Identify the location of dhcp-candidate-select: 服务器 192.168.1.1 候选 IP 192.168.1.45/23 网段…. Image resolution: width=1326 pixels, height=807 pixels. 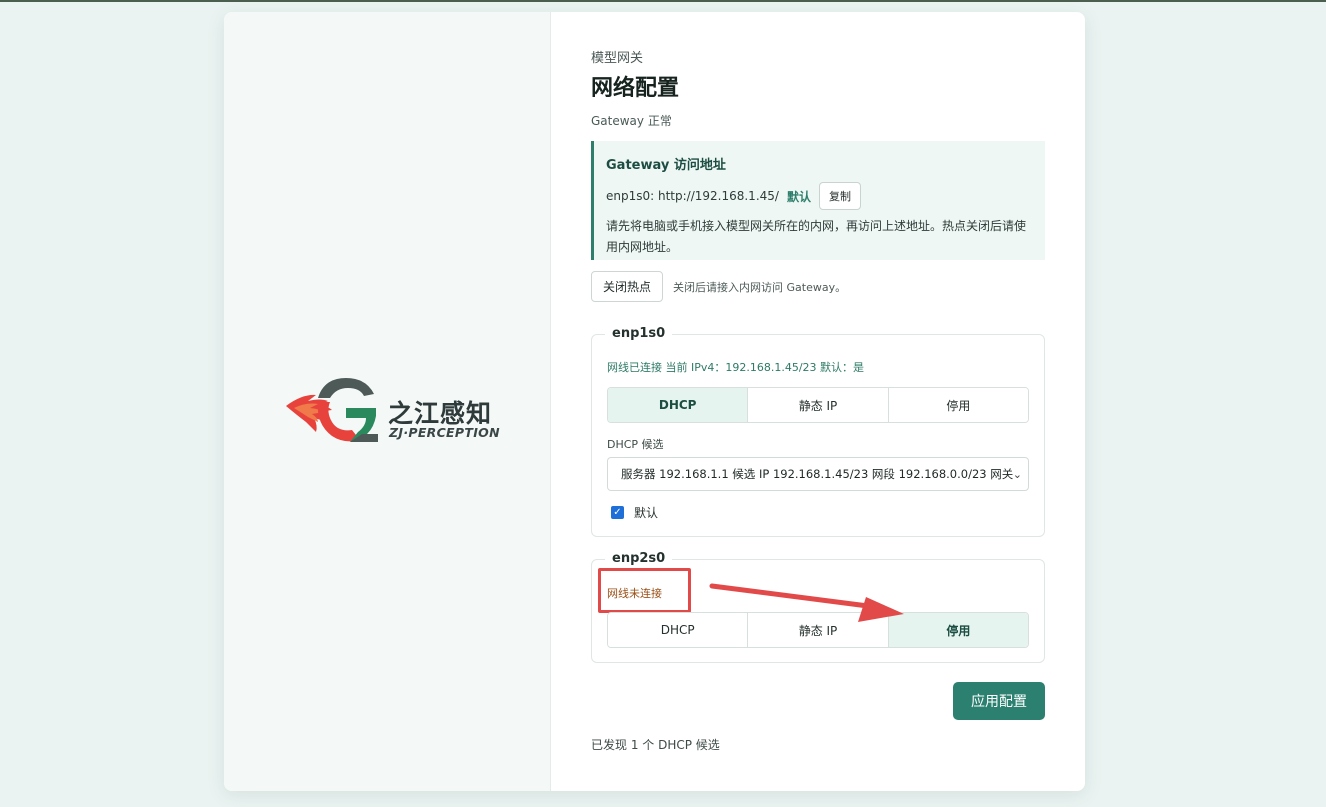
(818, 474).